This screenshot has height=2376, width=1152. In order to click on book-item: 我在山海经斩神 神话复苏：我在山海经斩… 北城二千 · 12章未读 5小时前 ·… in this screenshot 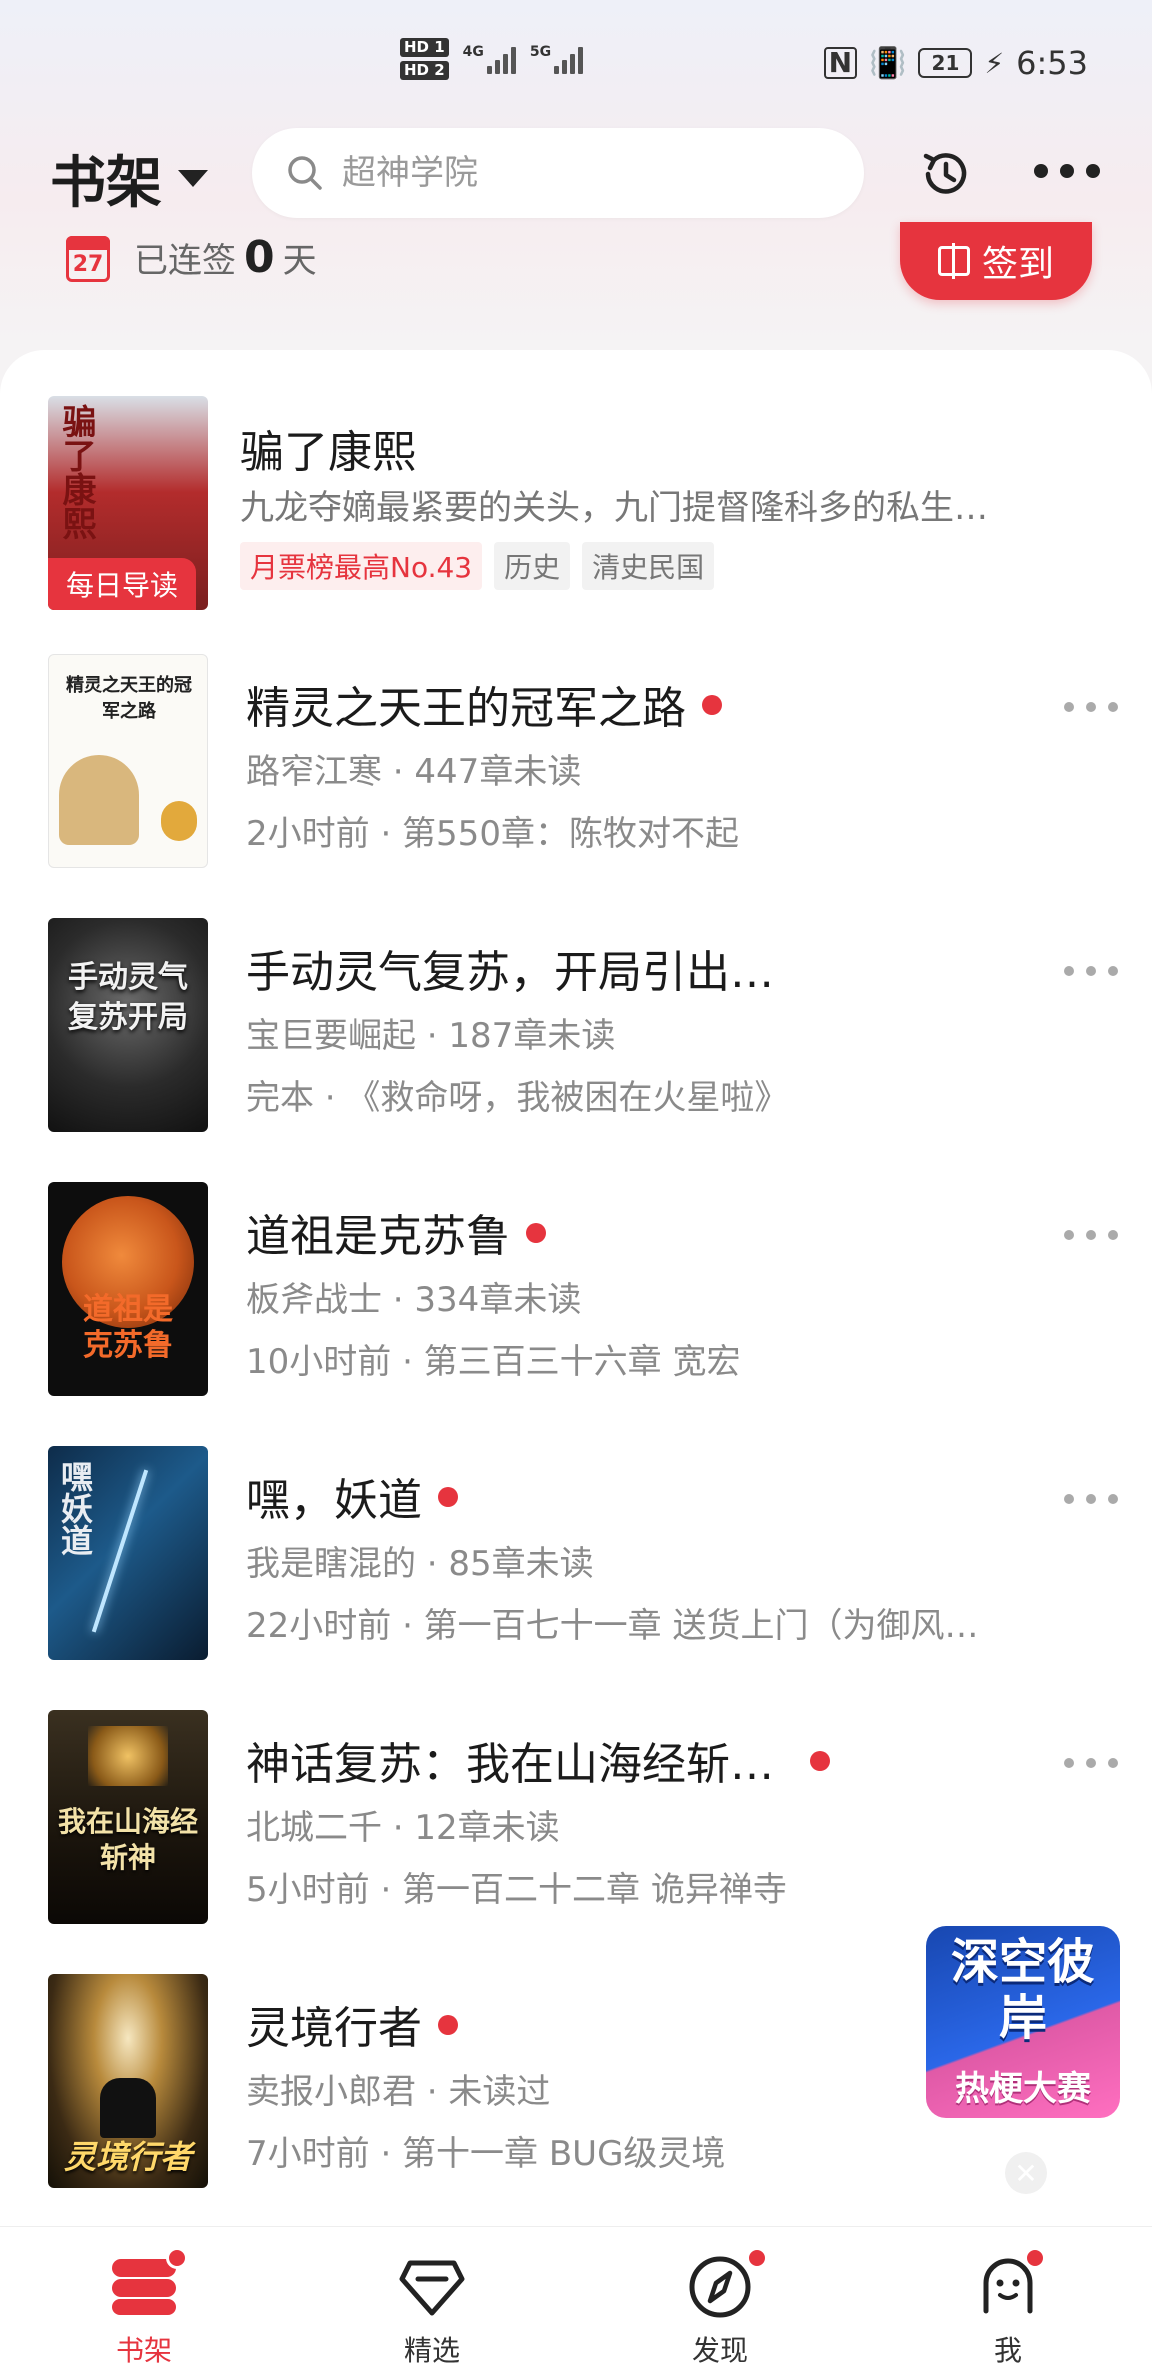, I will do `click(576, 1820)`.